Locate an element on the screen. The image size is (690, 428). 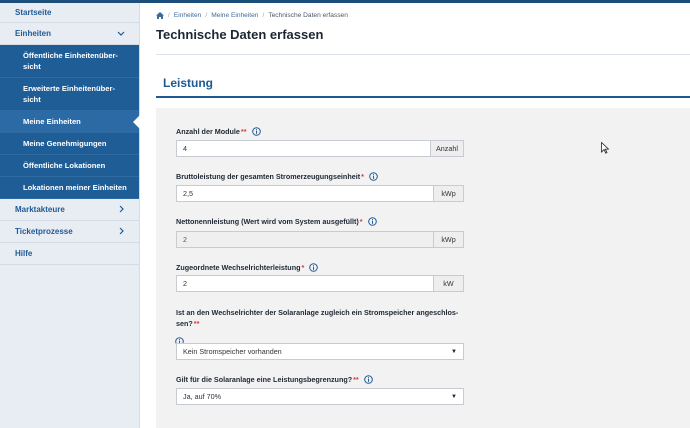
mouse-cursor-icon is located at coordinates (605, 147).